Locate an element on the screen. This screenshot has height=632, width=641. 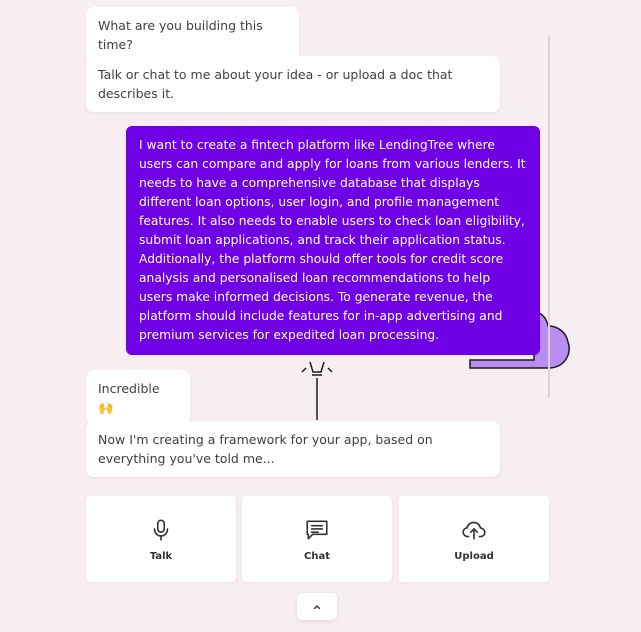
microphone-icon is located at coordinates (161, 529).